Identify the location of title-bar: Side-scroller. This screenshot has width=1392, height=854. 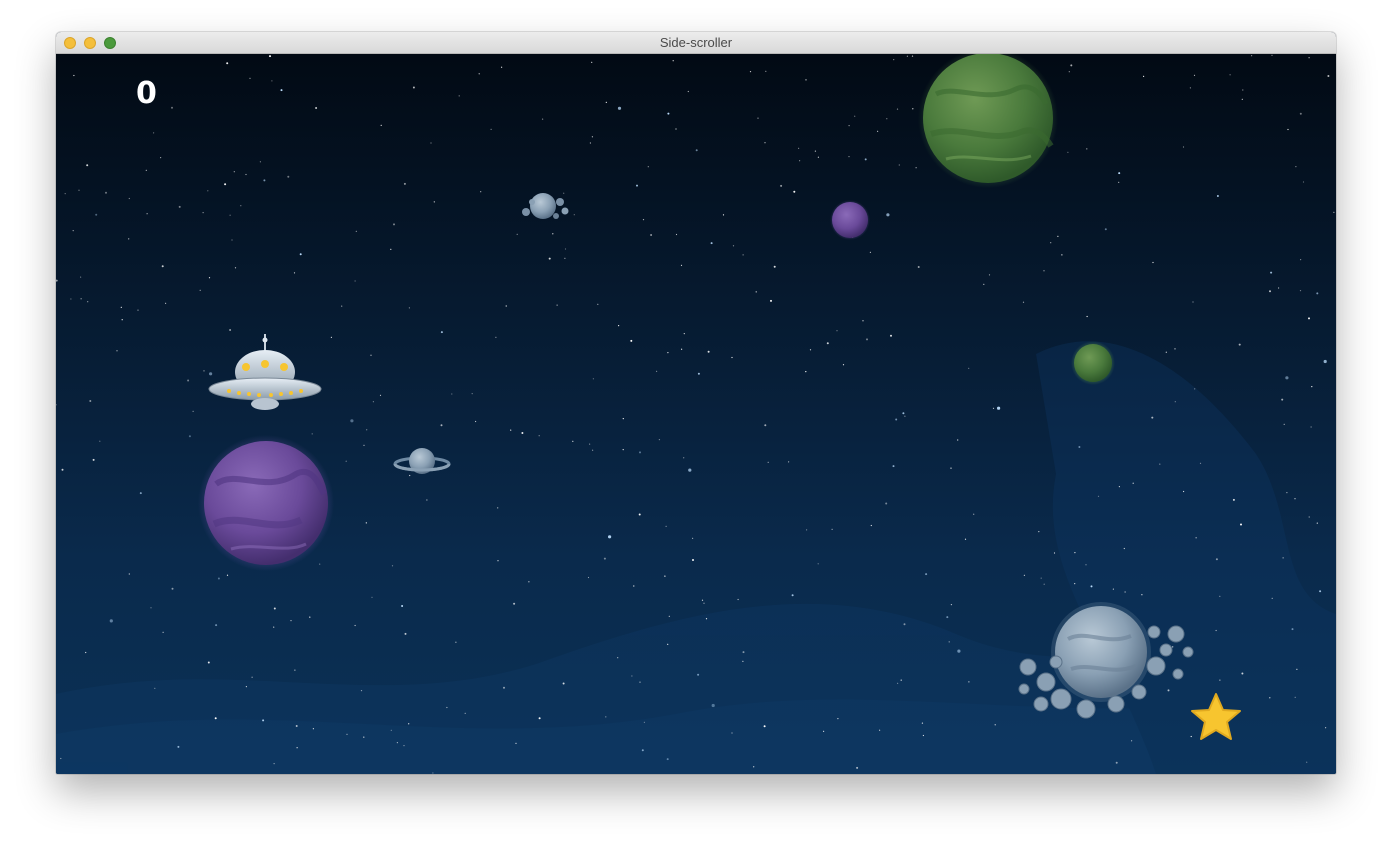
(696, 43).